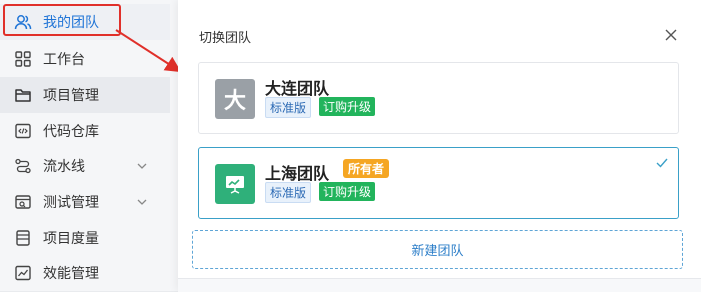 The width and height of the screenshot is (701, 292). I want to click on background-footer-strip, so click(439, 285).